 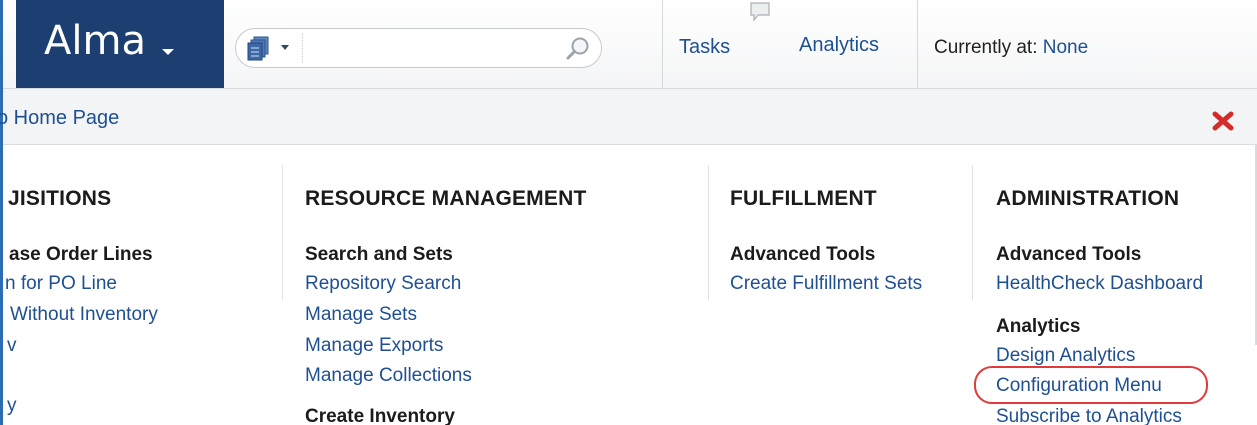 I want to click on group-title: ase Order Lines, so click(x=81, y=254).